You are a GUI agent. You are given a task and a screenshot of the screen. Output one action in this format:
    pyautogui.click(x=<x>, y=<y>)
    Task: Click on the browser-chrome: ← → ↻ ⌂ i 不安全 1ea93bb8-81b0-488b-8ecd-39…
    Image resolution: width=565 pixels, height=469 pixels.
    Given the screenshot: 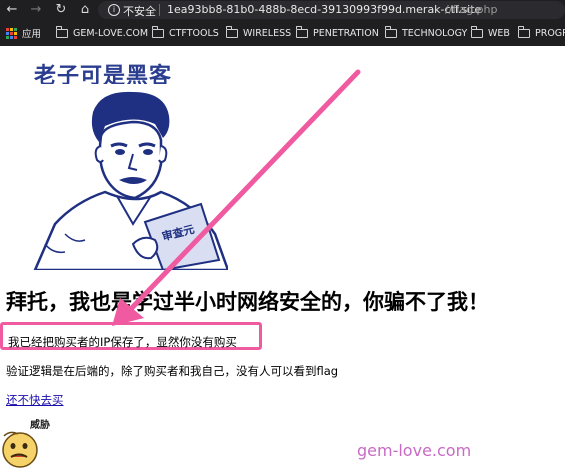 What is the action you would take?
    pyautogui.click(x=282, y=23)
    